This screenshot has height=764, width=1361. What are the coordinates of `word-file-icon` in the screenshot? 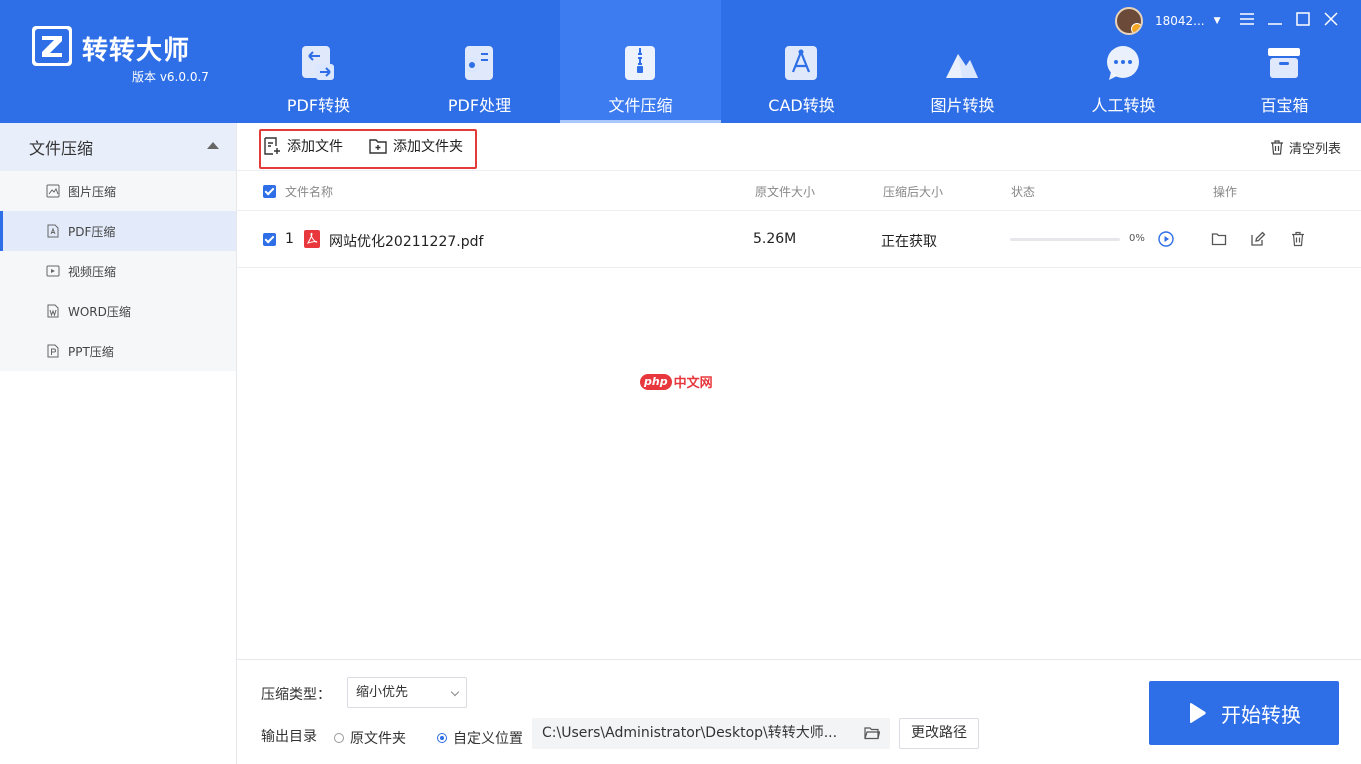 It's located at (53, 311).